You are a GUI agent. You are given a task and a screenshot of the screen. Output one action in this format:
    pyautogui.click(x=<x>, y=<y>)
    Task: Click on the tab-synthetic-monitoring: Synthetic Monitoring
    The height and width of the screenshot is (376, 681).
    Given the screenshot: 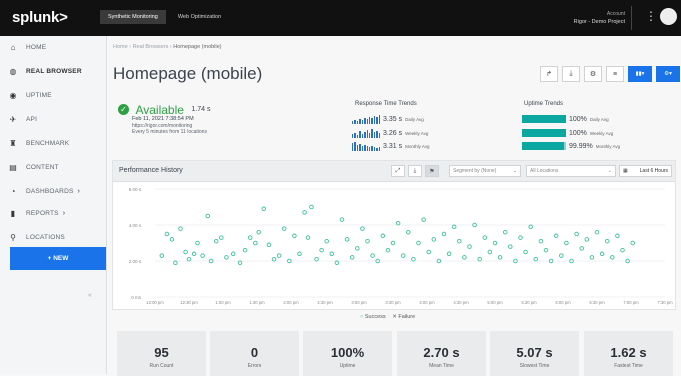 What is the action you would take?
    pyautogui.click(x=133, y=17)
    